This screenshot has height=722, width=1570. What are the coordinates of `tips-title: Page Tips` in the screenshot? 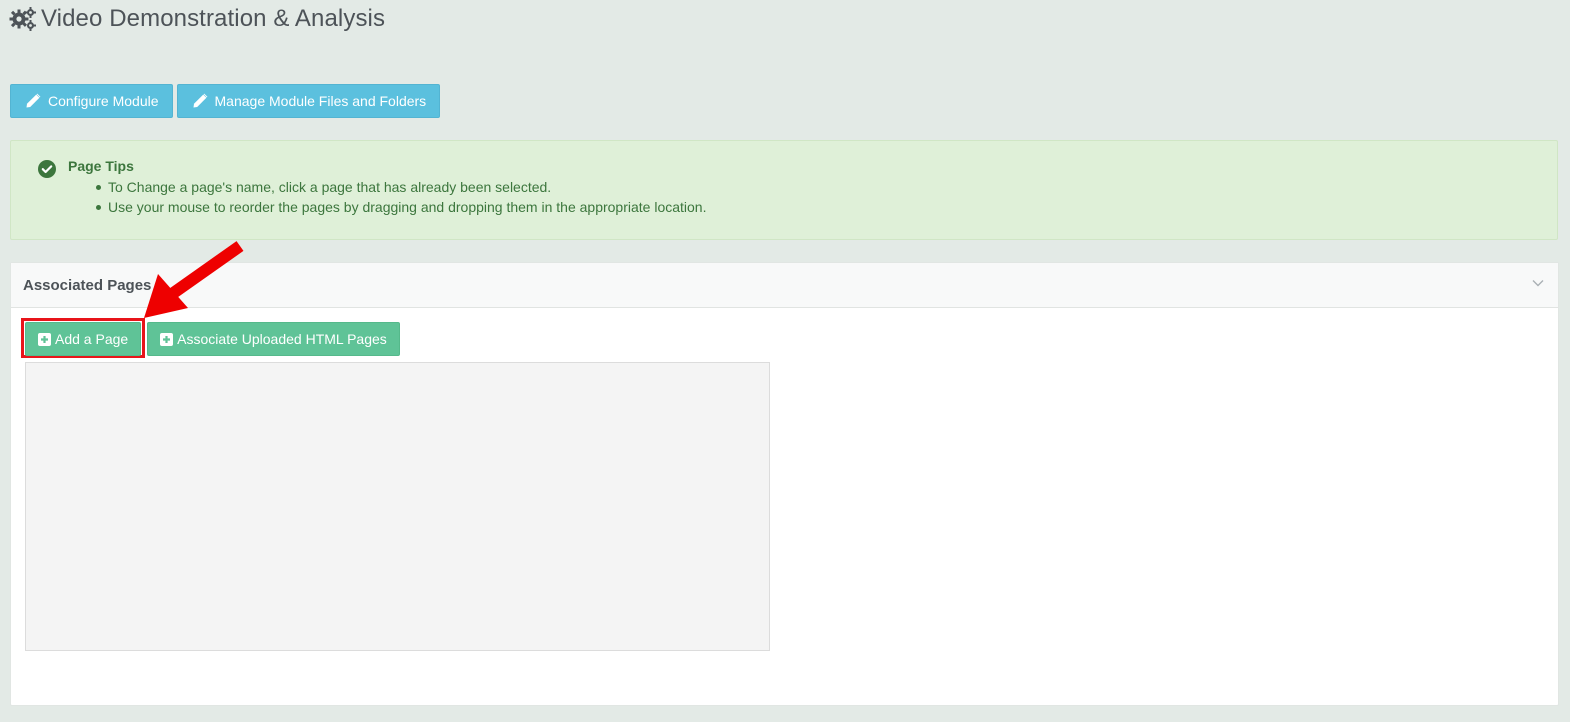 It's located at (101, 166).